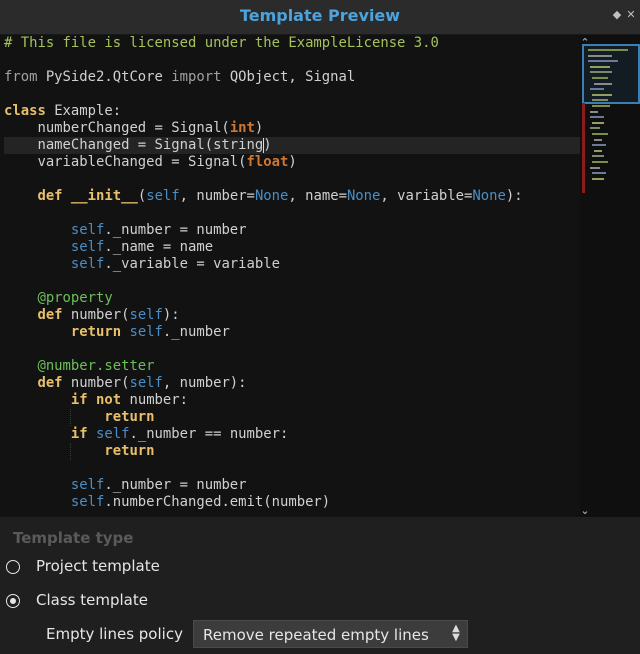 This screenshot has width=640, height=654. Describe the element at coordinates (79, 366) in the screenshot. I see `code-token: @number.setter` at that location.